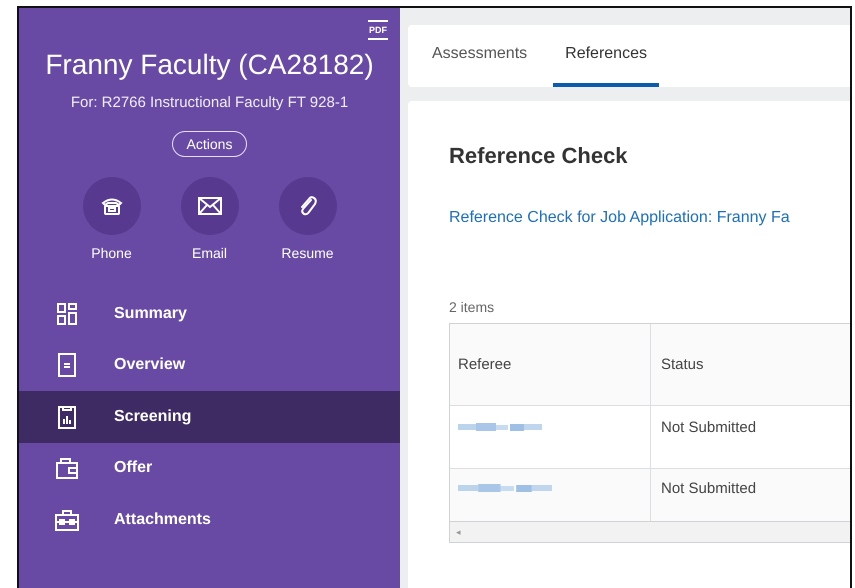 The image size is (855, 588). I want to click on nav-item: Overview, so click(209, 365).